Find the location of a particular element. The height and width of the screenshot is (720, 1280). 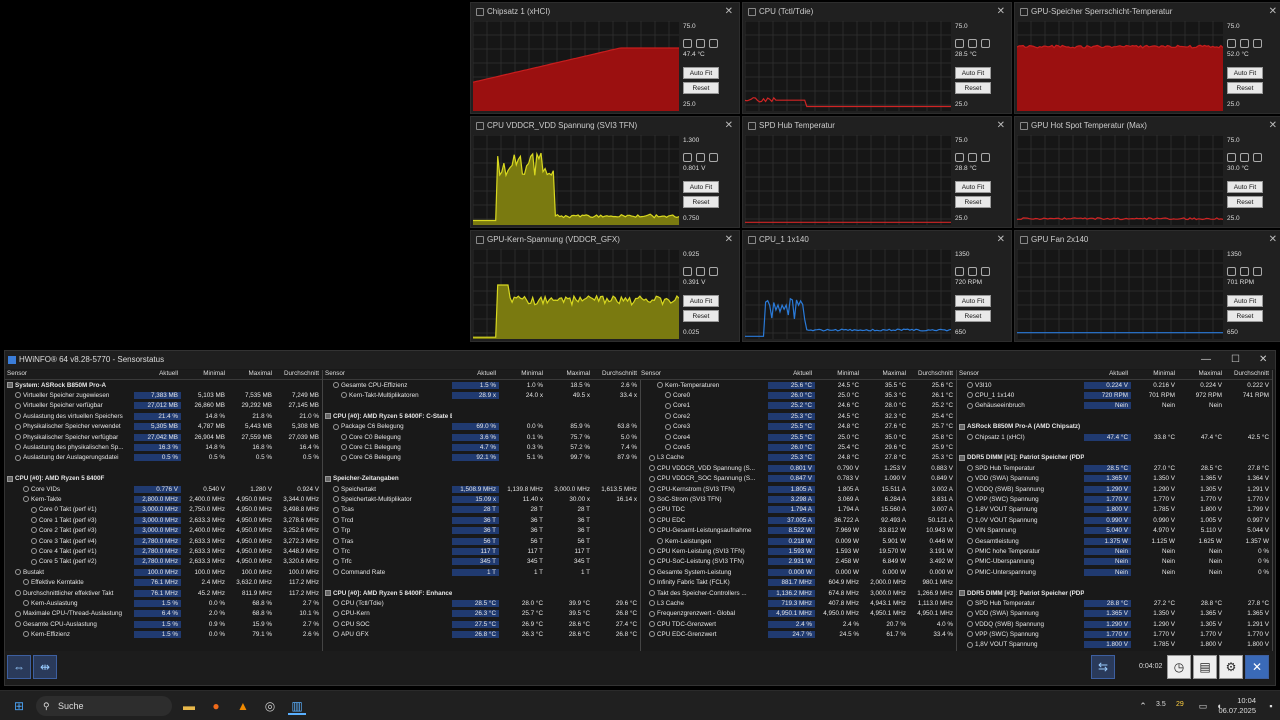

sensor-row: Core1 25.2 °C 24.6 °C 28.0 °C 25.2 °C is located at coordinates (797, 406).